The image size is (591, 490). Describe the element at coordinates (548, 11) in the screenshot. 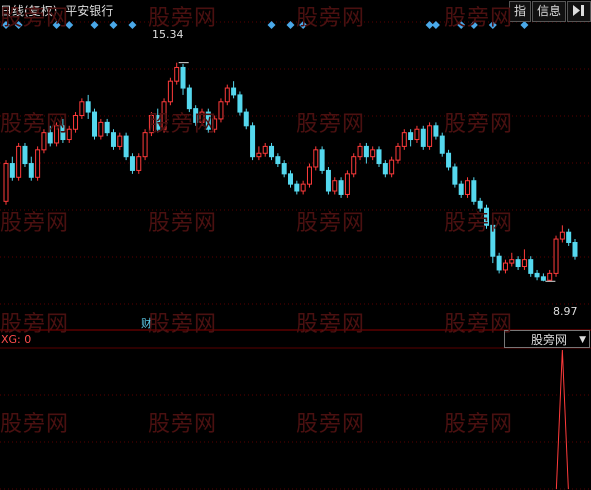

I see `info-button: 信息` at that location.